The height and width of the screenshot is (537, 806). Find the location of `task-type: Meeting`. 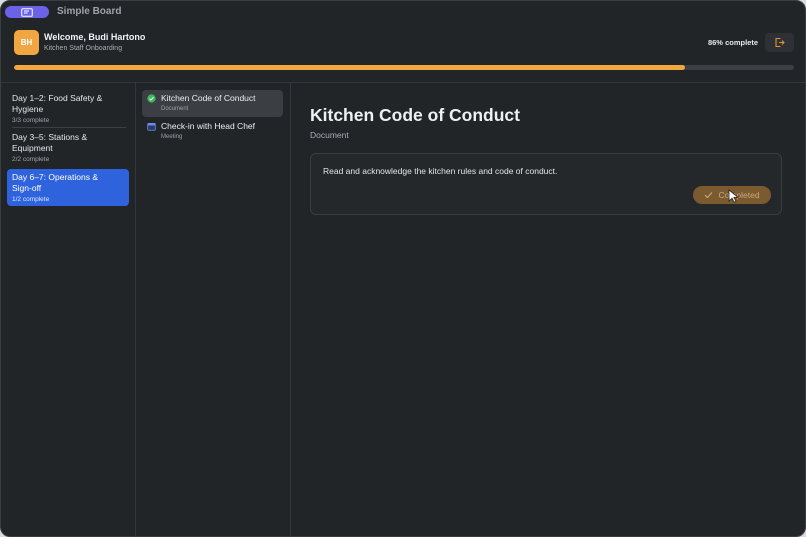

task-type: Meeting is located at coordinates (172, 137).